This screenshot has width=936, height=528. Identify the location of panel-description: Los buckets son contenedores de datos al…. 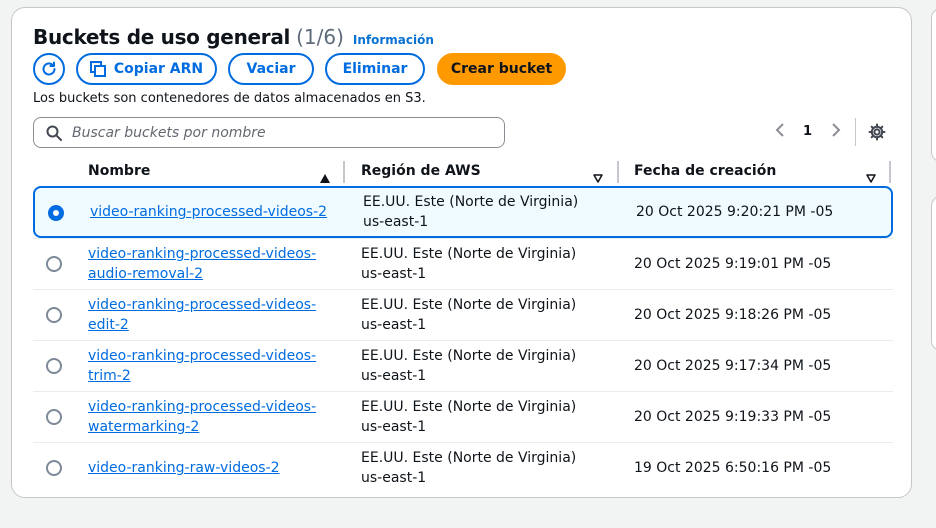
(229, 98).